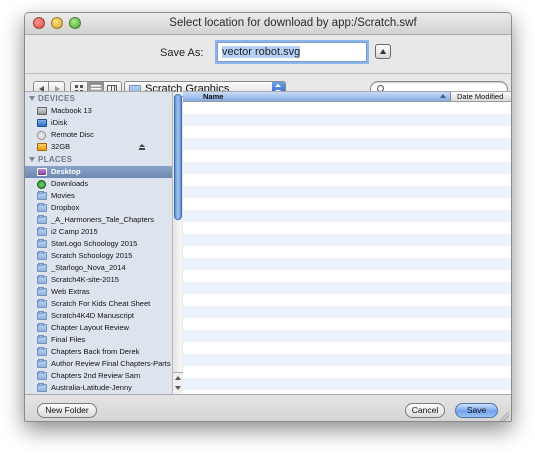  I want to click on sort-ascending-icon, so click(443, 96).